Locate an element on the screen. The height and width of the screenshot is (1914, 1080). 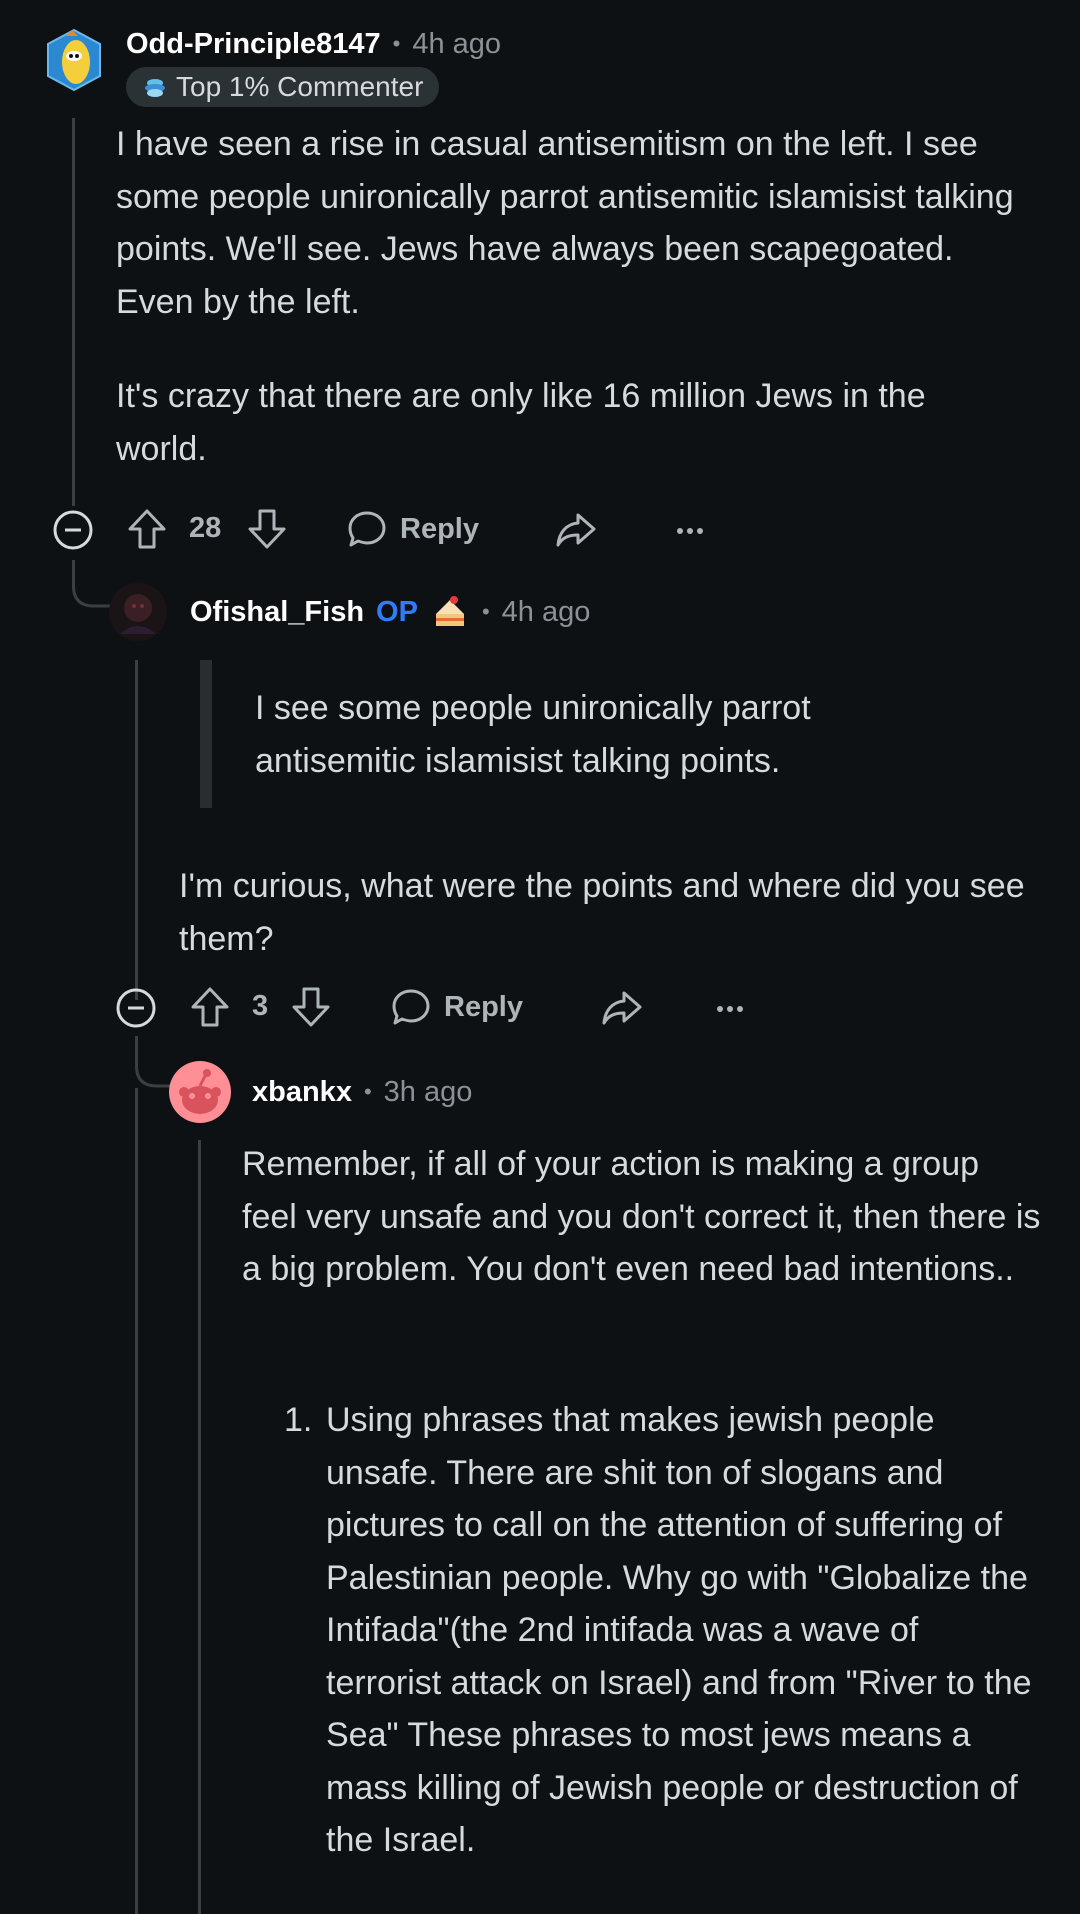
op-badge: OP is located at coordinates (397, 611).